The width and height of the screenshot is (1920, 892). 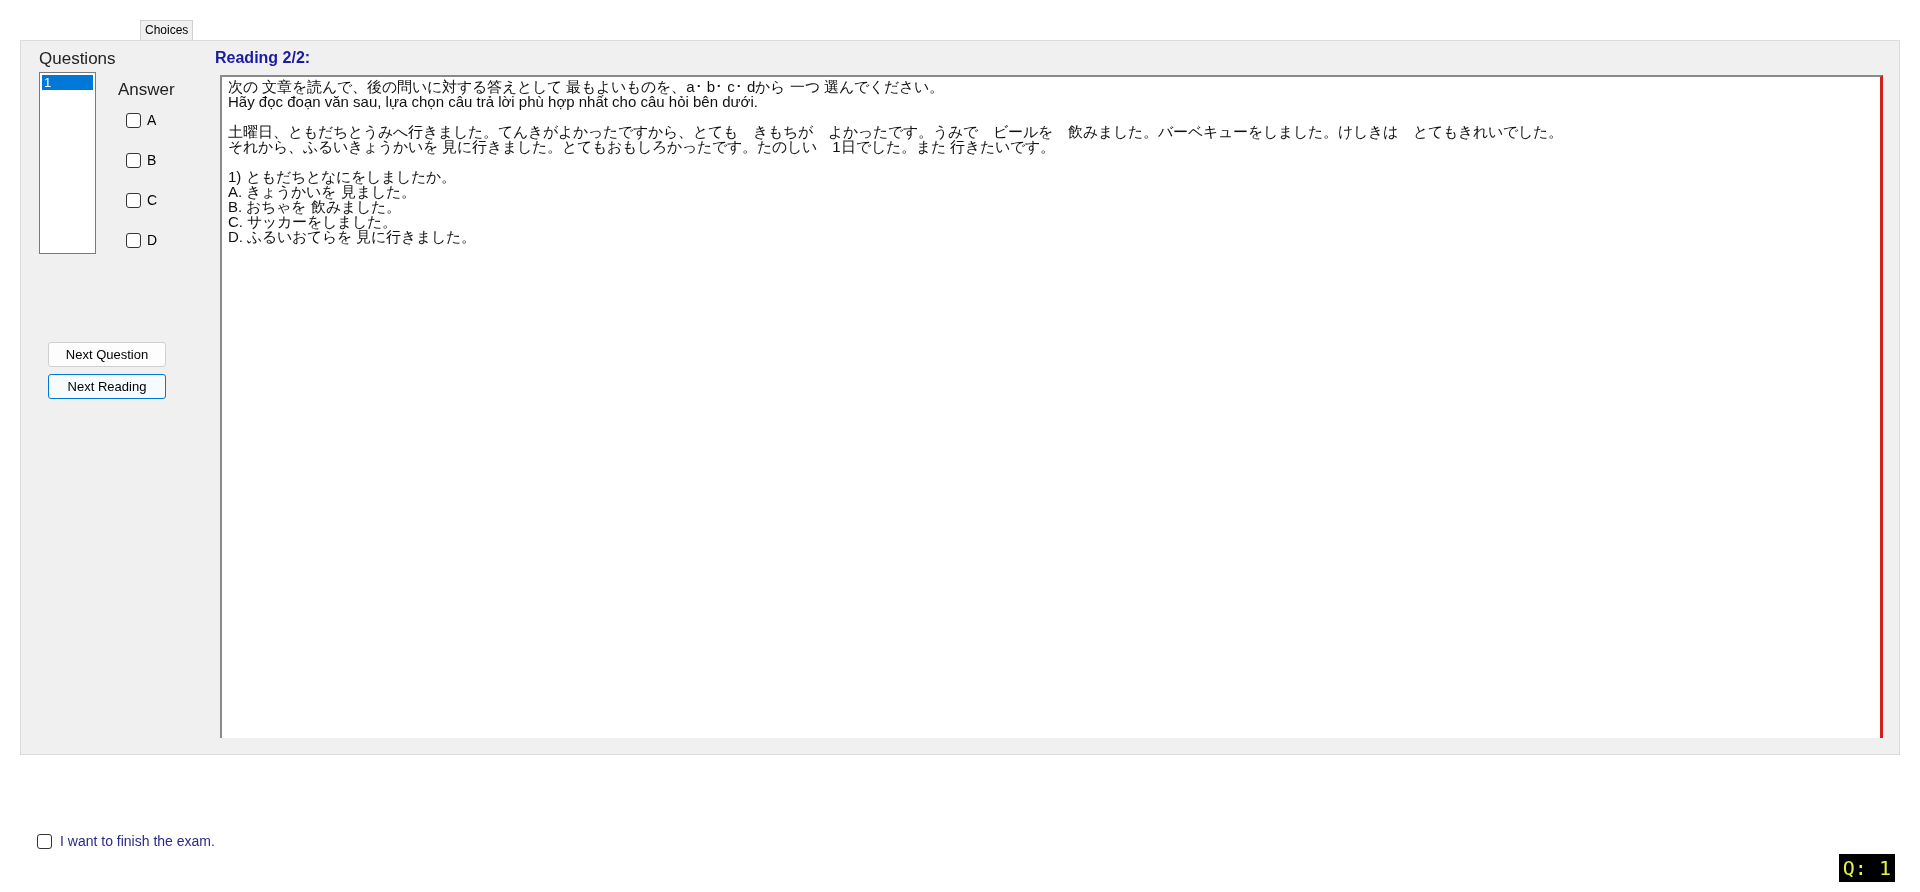 What do you see at coordinates (67, 82) in the screenshot?
I see `question-item: 1` at bounding box center [67, 82].